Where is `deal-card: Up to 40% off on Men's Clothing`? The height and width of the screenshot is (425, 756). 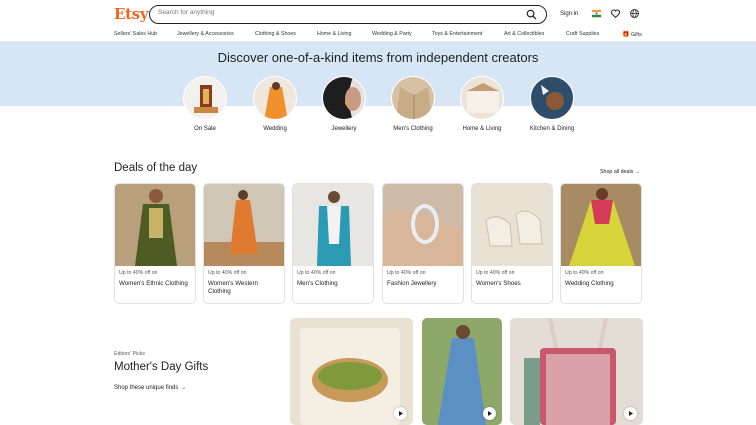
deal-card: Up to 40% off on Men's Clothing is located at coordinates (333, 243).